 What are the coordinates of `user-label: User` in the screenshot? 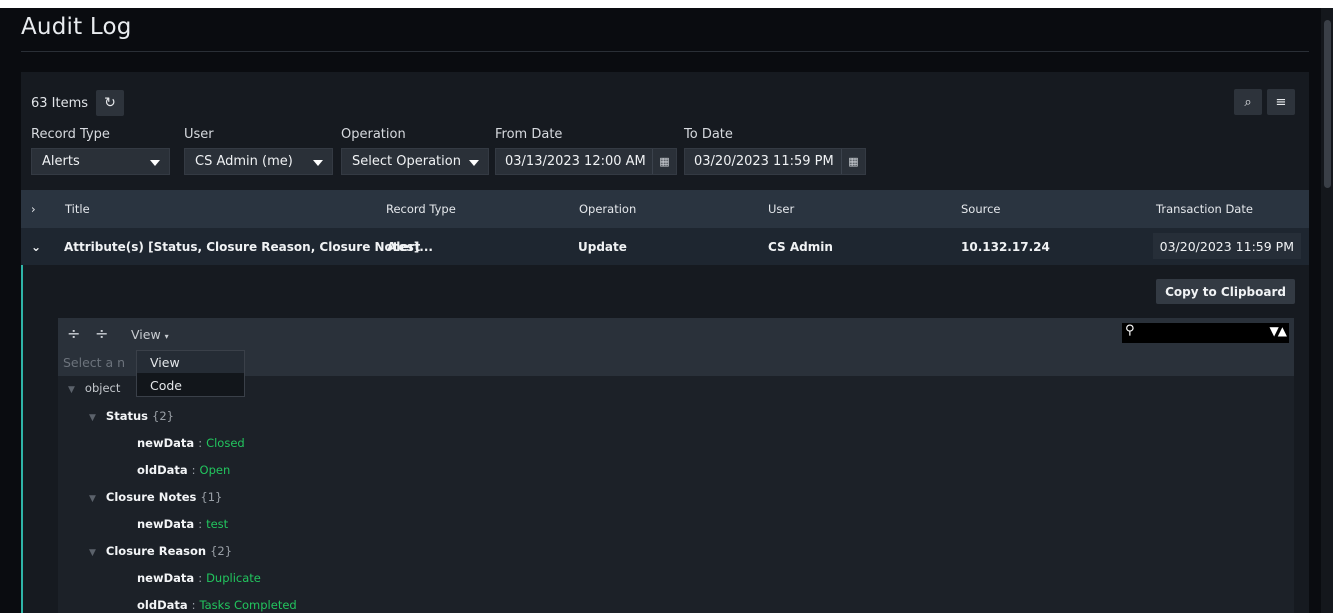 It's located at (199, 134).